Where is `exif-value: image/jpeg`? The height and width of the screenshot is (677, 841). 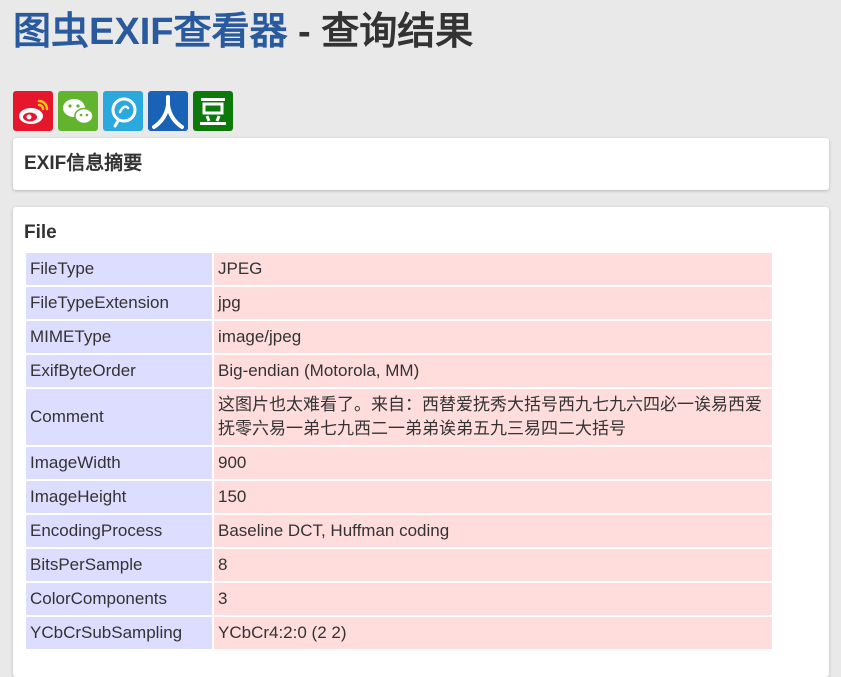
exif-value: image/jpeg is located at coordinates (493, 337).